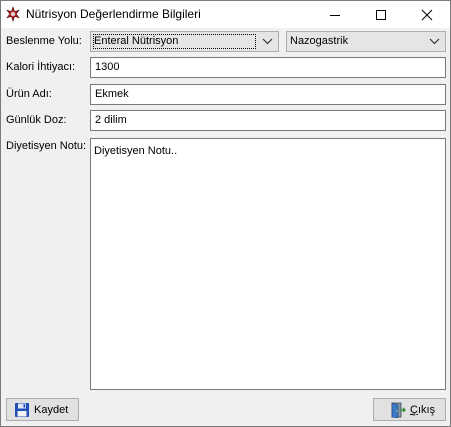 This screenshot has height=427, width=451. I want to click on feeding-route-value: Nazogastrik, so click(319, 41).